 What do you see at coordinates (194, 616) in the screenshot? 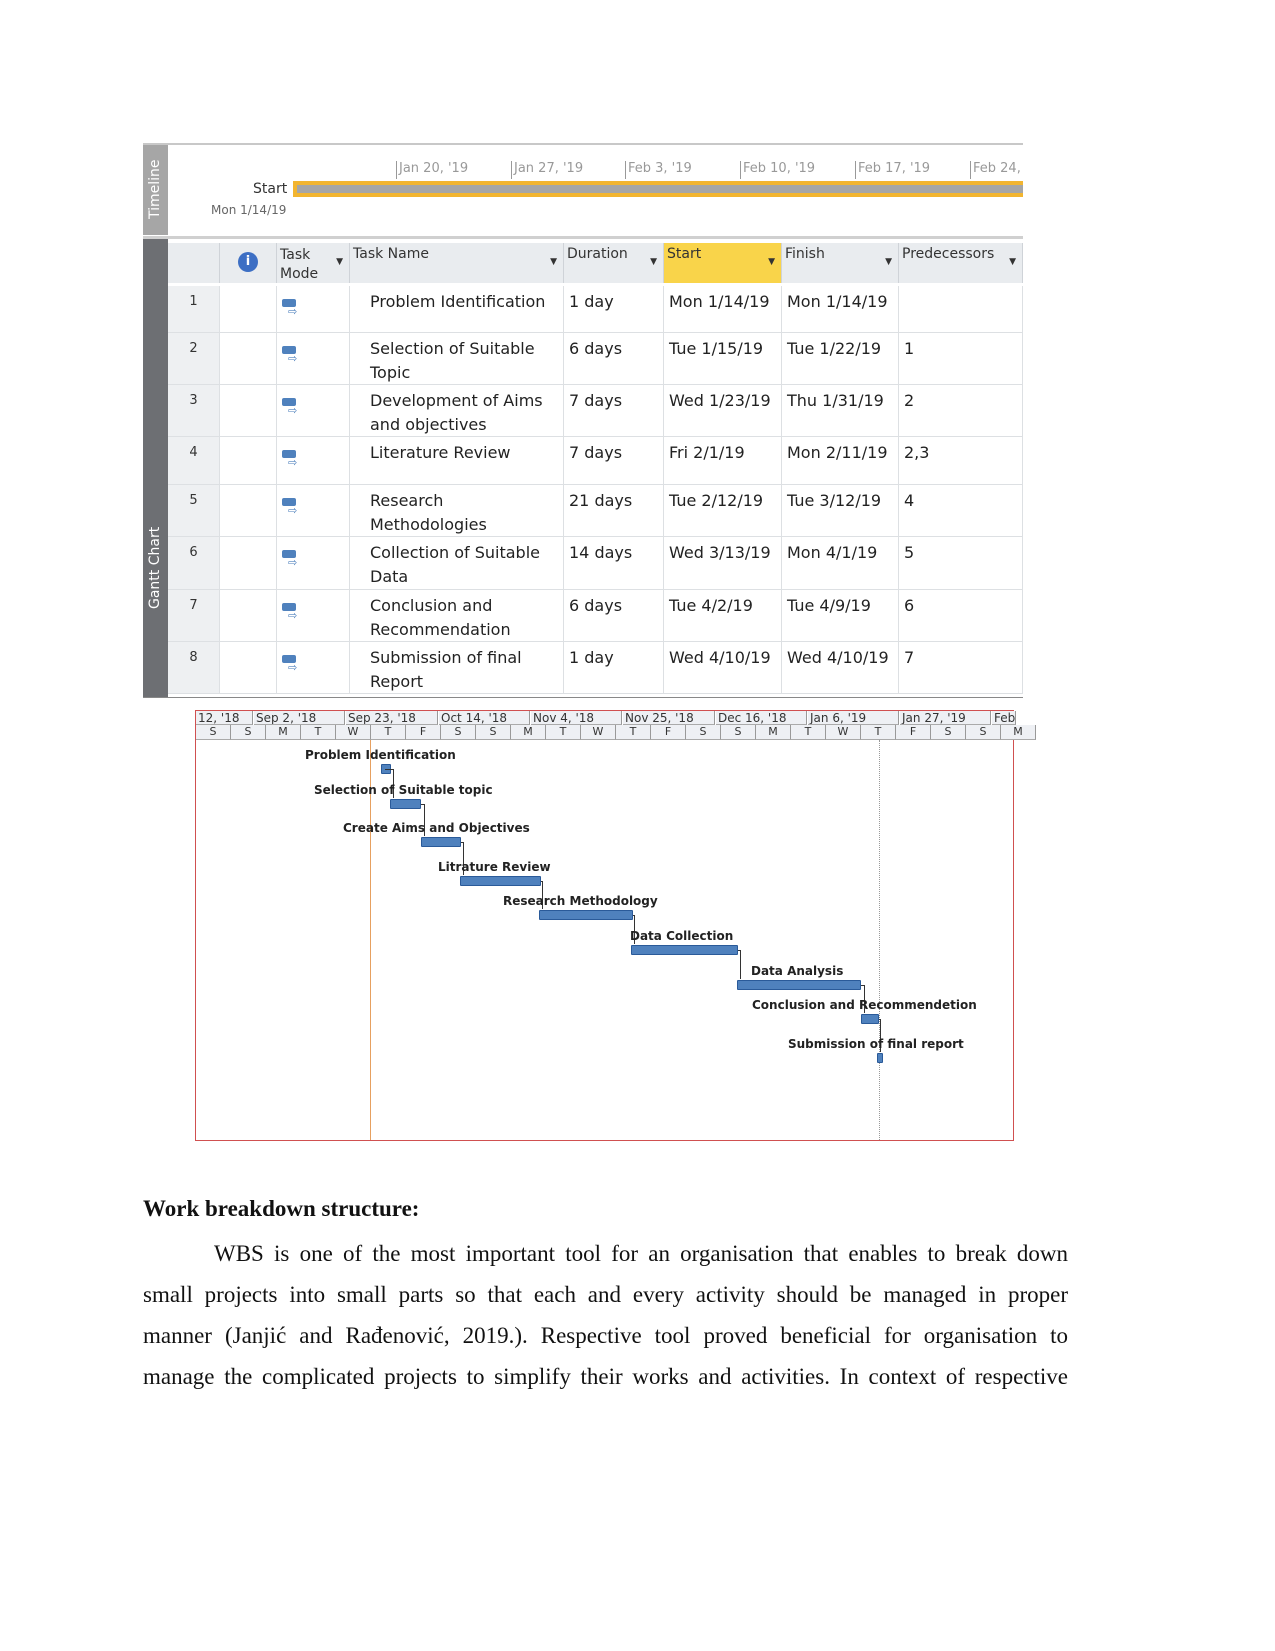
I see `cell-id: 7` at bounding box center [194, 616].